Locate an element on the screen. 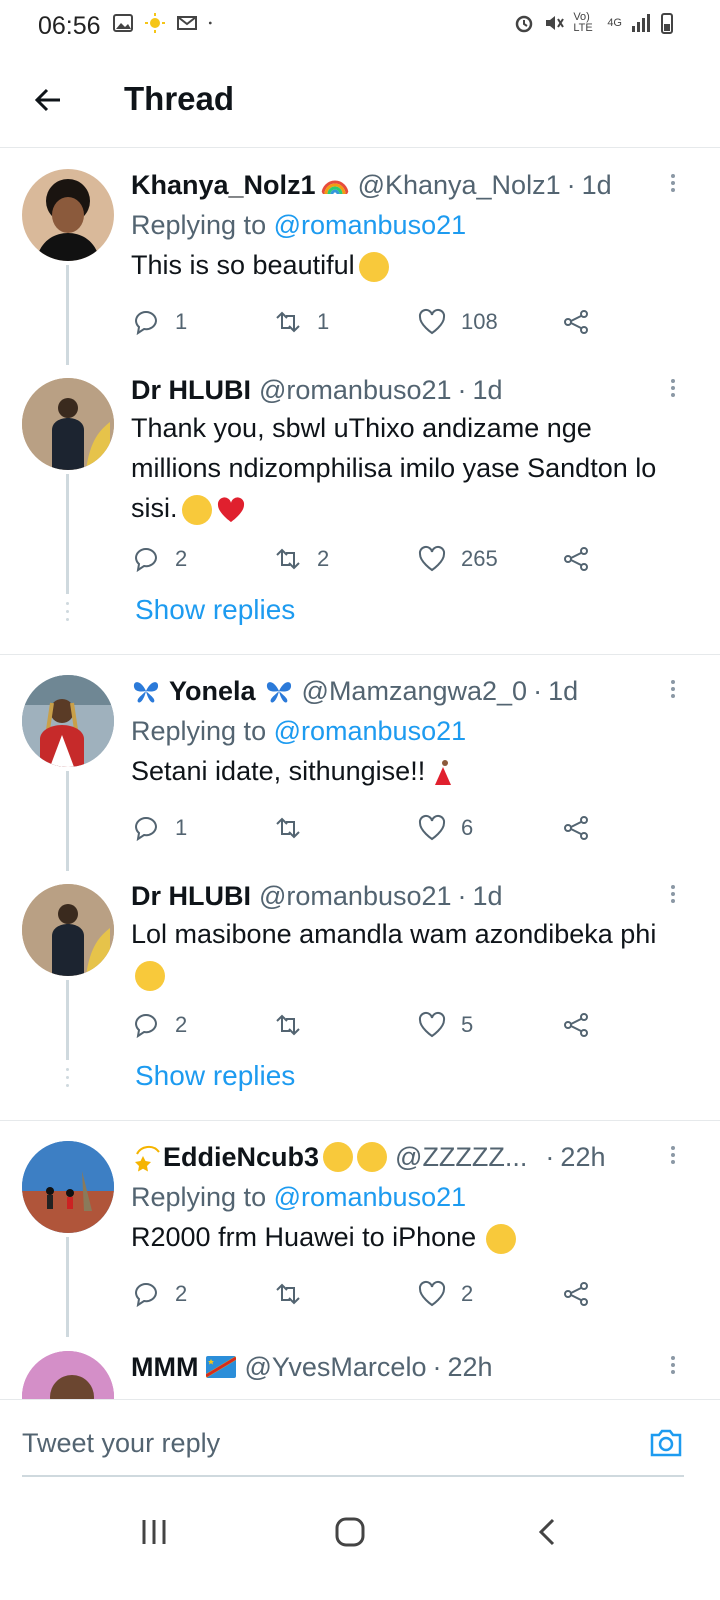 The image size is (720, 1600). display-name: MMM is located at coordinates (164, 1367).